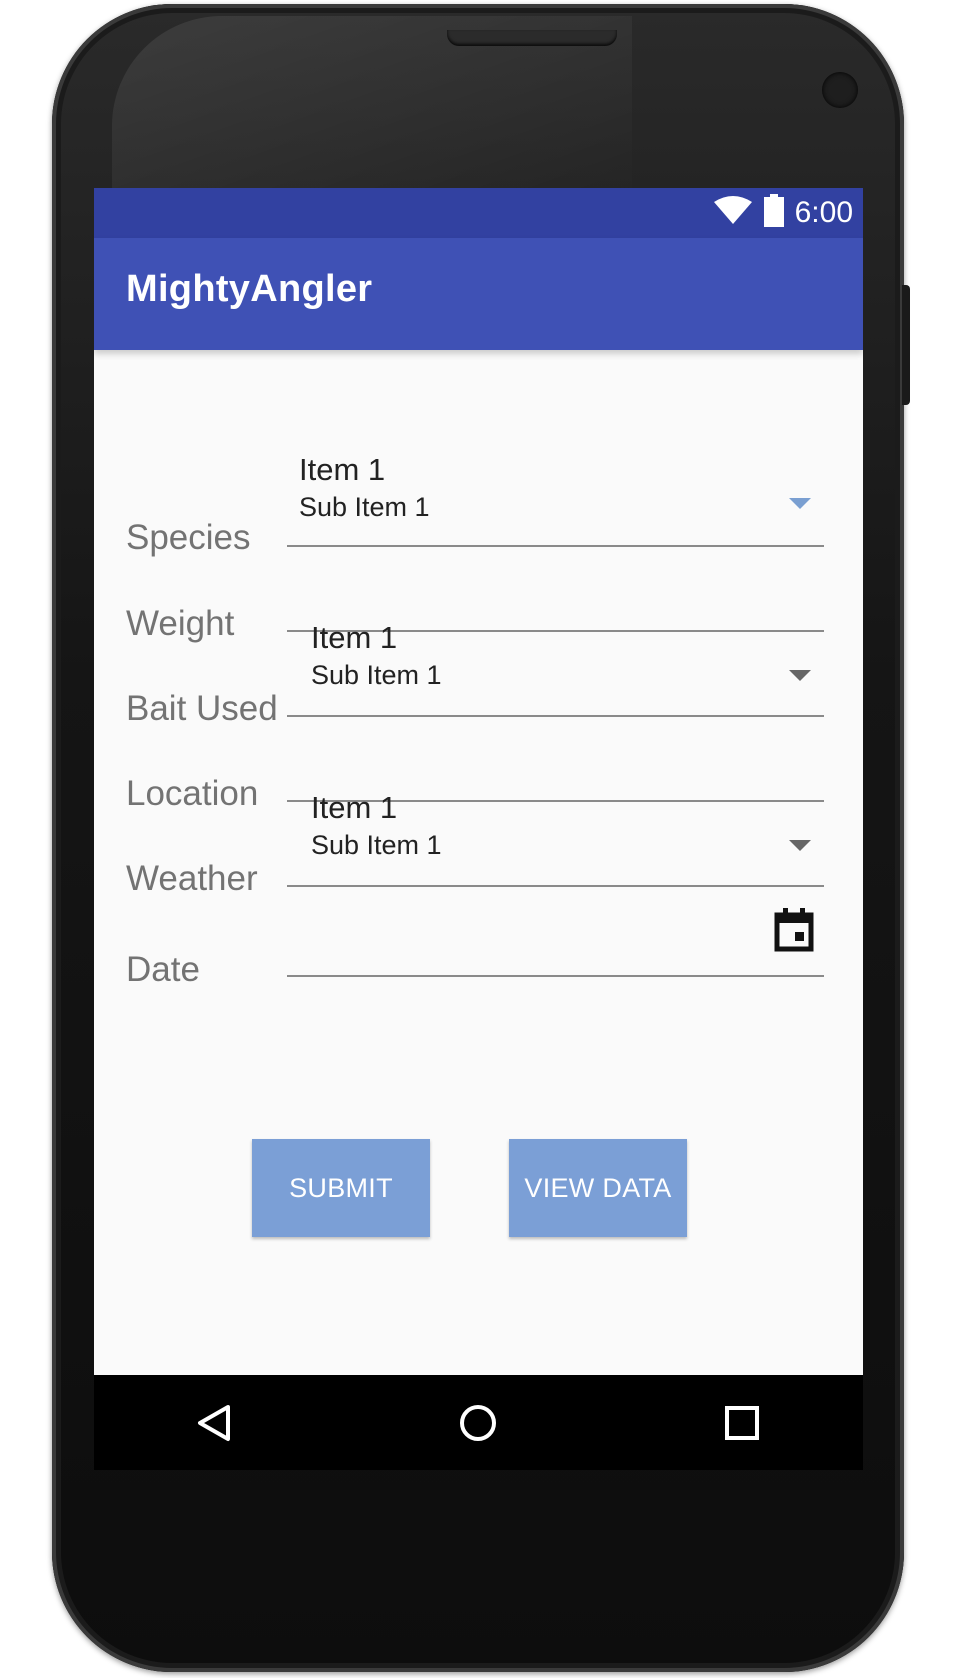 The height and width of the screenshot is (1678, 958). What do you see at coordinates (180, 623) in the screenshot?
I see `weight-label: Weight` at bounding box center [180, 623].